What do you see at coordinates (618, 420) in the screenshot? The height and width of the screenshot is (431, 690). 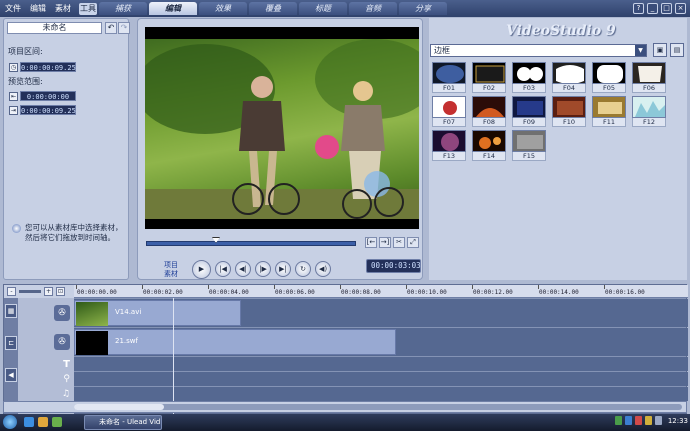 I see `tray-network-icon` at bounding box center [618, 420].